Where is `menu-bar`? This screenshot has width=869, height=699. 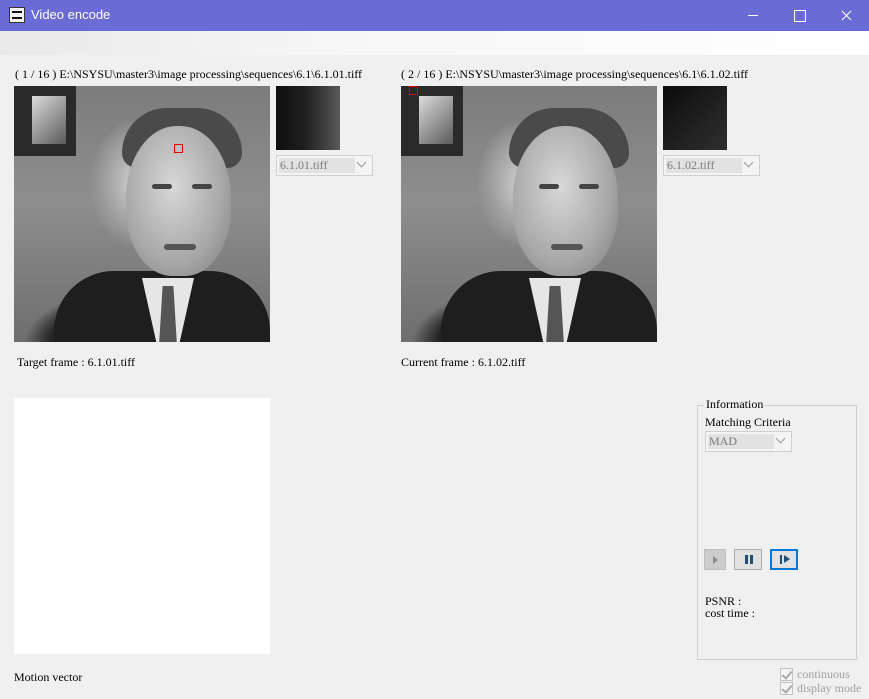 menu-bar is located at coordinates (434, 43).